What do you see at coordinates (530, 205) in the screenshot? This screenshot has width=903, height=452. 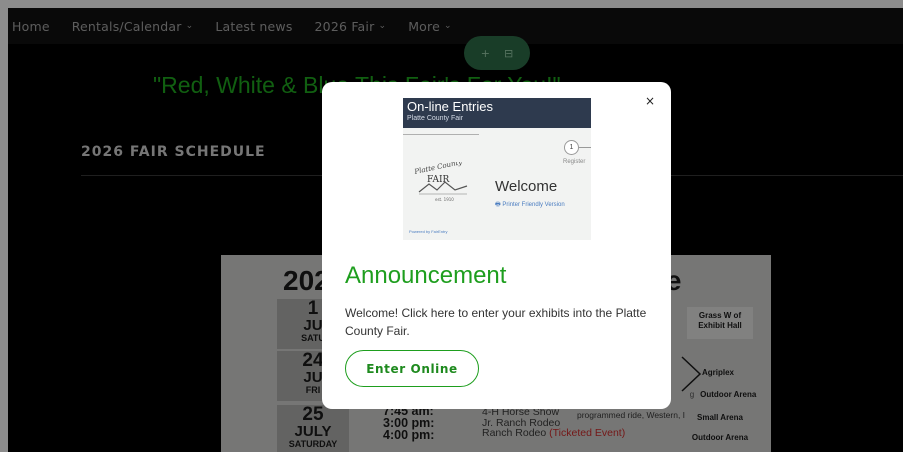 I see `printer-friendly-link: 🖶 Printer Friendly Version` at bounding box center [530, 205].